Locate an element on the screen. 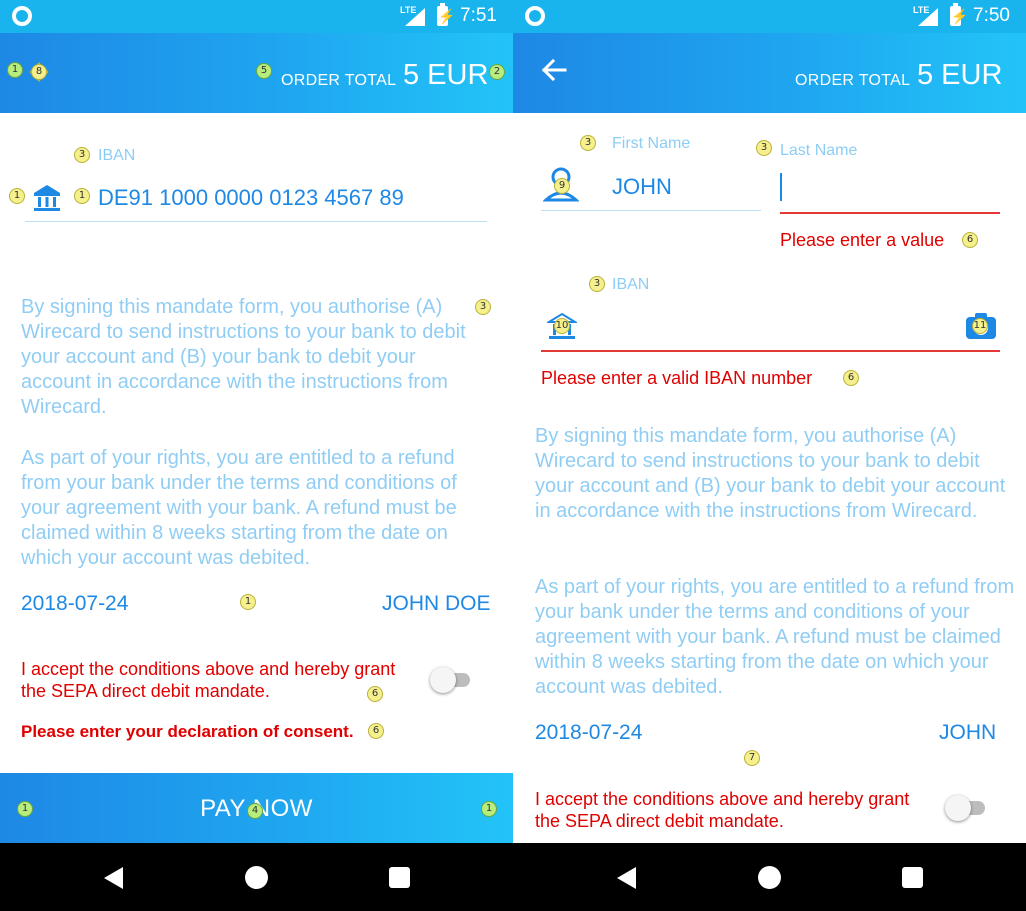 The image size is (1026, 911). pay-now-button: 1 PAY NOW 4 1 is located at coordinates (256, 808).